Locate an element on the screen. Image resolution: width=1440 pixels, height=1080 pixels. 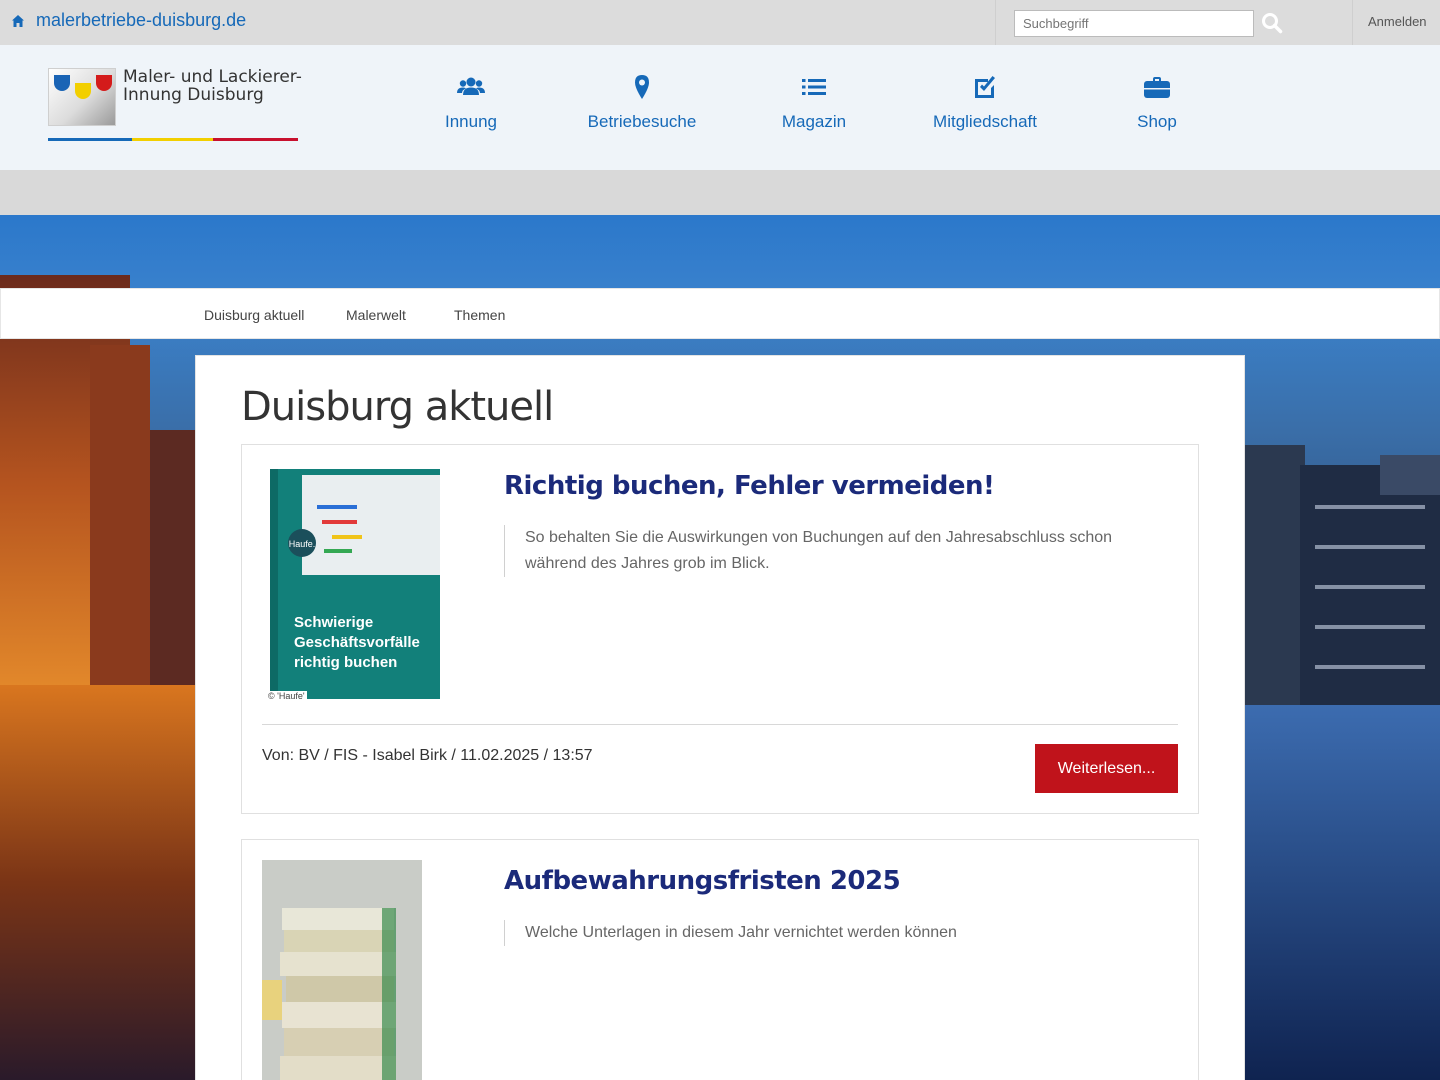
article-divider is located at coordinates (720, 724).